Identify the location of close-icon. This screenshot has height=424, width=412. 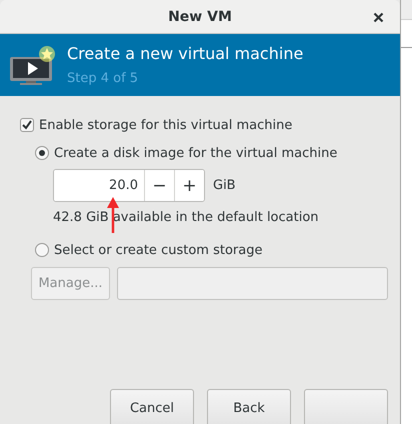
(378, 17).